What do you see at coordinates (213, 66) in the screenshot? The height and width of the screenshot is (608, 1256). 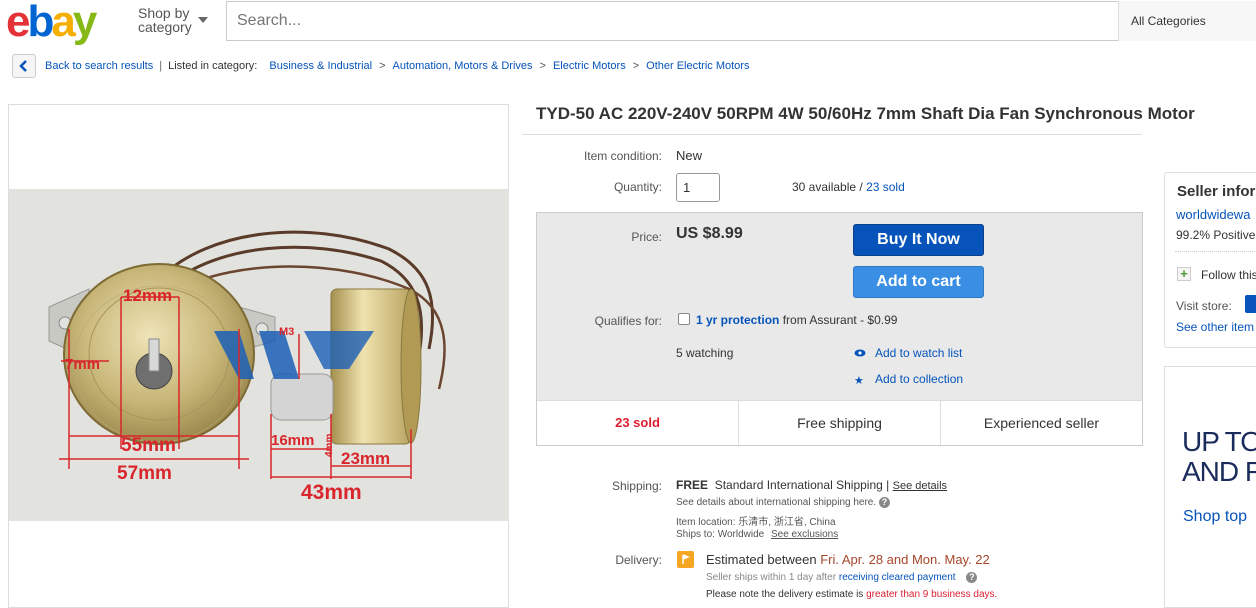 I see `listed-in-label: Listed in category:` at bounding box center [213, 66].